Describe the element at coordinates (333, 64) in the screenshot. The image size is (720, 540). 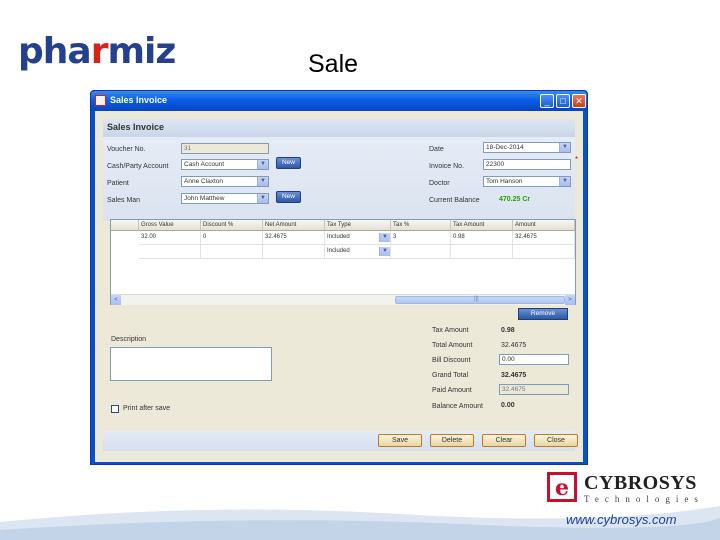
I see `slide-title: Sale` at that location.